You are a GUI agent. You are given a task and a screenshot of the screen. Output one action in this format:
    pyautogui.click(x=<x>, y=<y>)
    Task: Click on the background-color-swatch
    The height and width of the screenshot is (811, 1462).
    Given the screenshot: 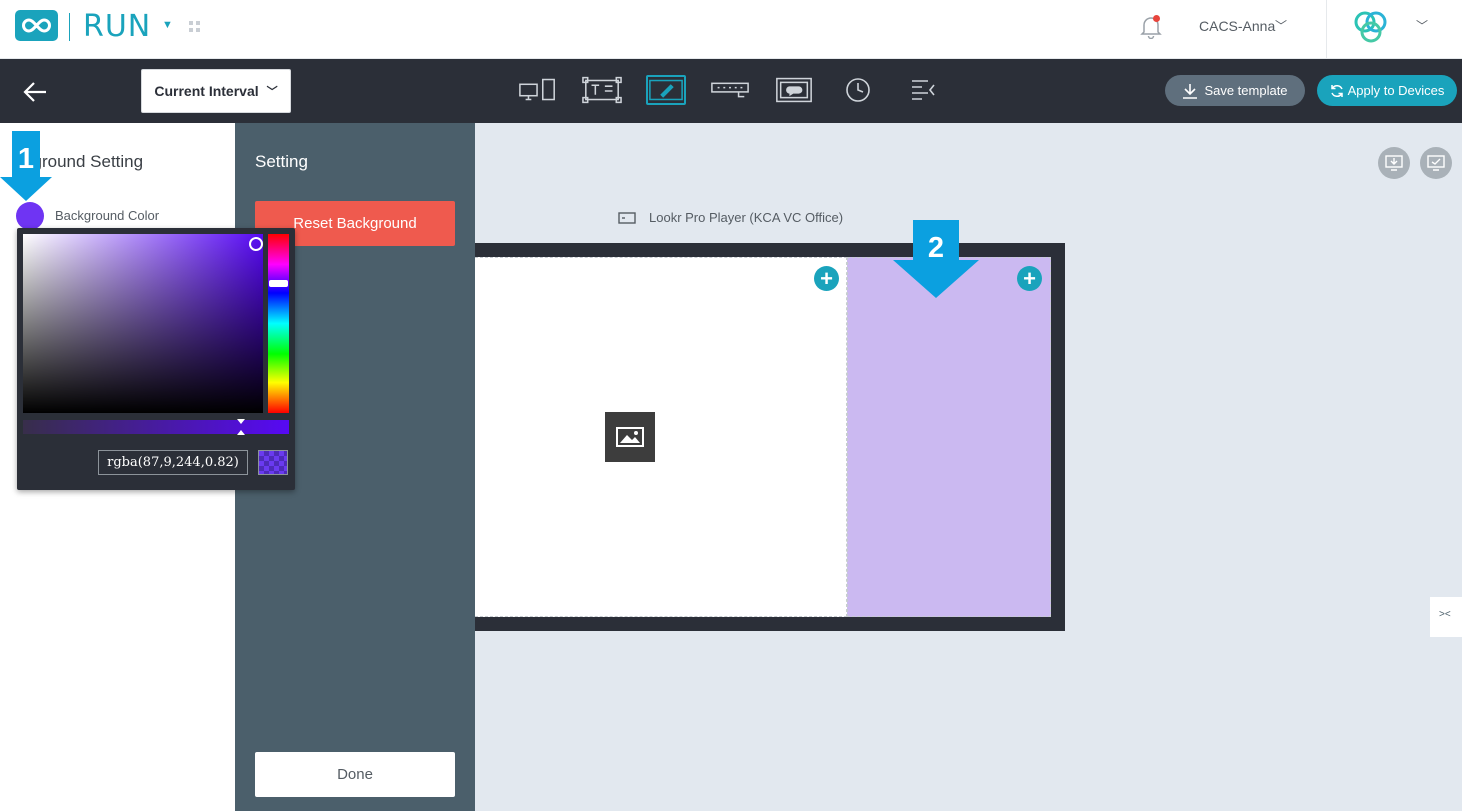 What is the action you would take?
    pyautogui.click(x=30, y=216)
    